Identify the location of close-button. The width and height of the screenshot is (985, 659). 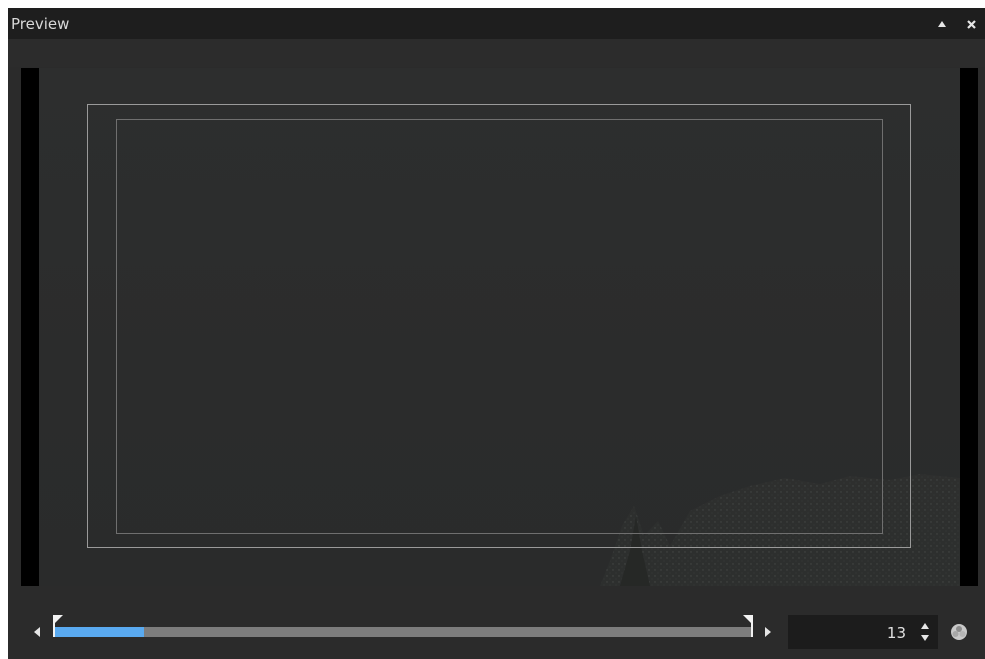
(971, 24).